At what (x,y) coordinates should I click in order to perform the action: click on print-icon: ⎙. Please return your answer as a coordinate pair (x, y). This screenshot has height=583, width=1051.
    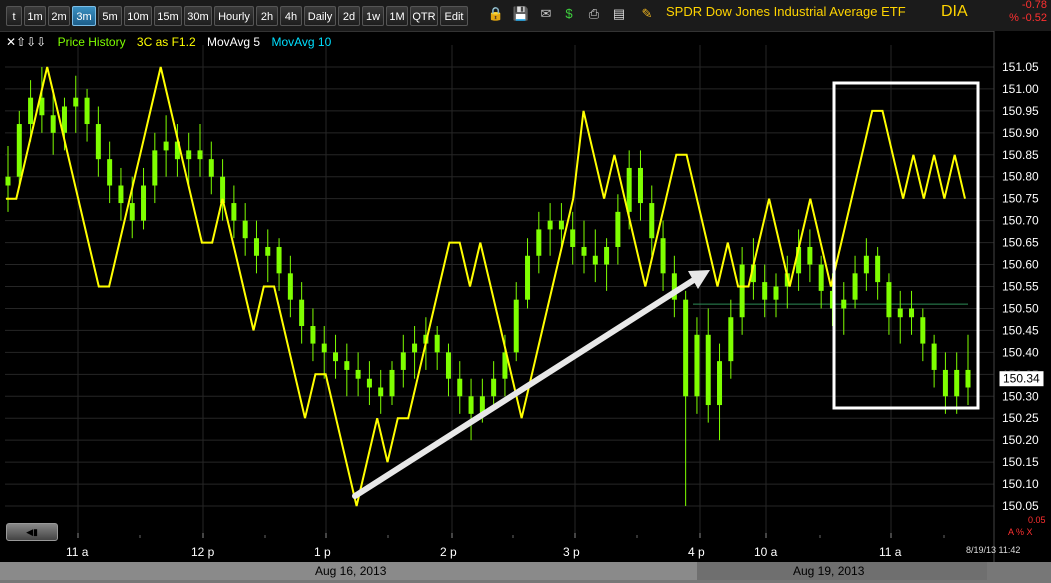
    Looking at the image, I should click on (594, 14).